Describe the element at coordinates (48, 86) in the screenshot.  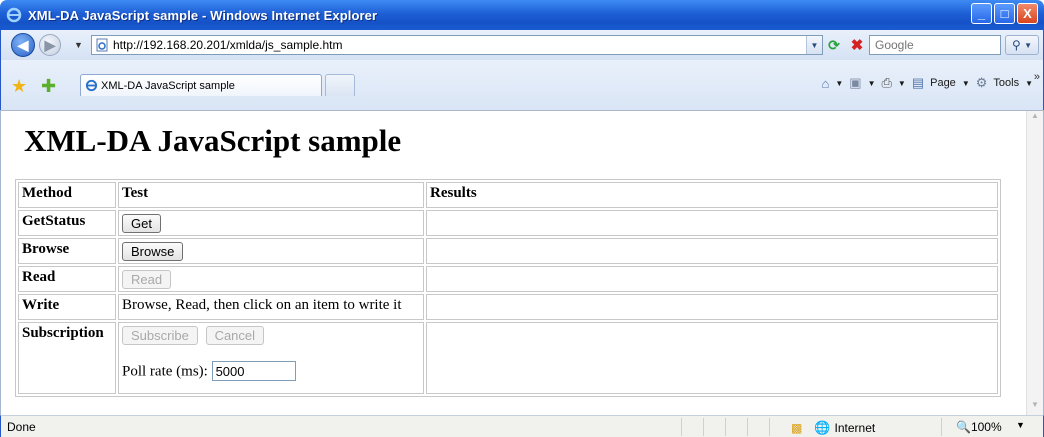
I see `add-favorites-icon: ✚` at that location.